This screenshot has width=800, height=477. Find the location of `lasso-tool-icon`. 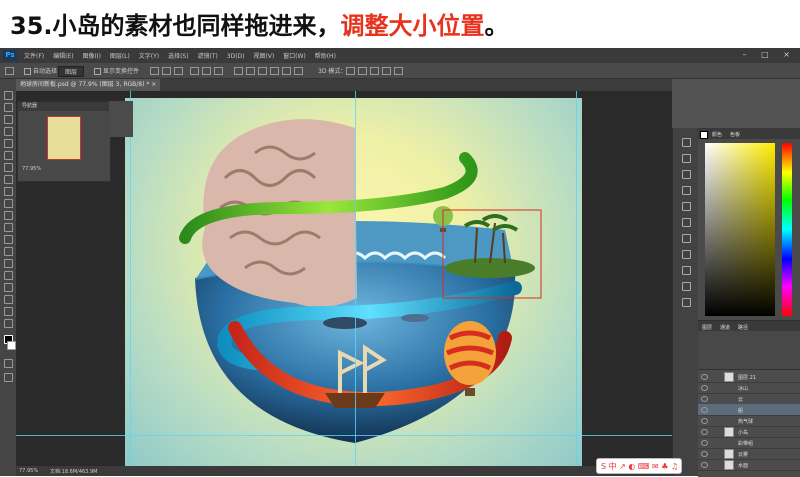

lasso-tool-icon is located at coordinates (8, 119).